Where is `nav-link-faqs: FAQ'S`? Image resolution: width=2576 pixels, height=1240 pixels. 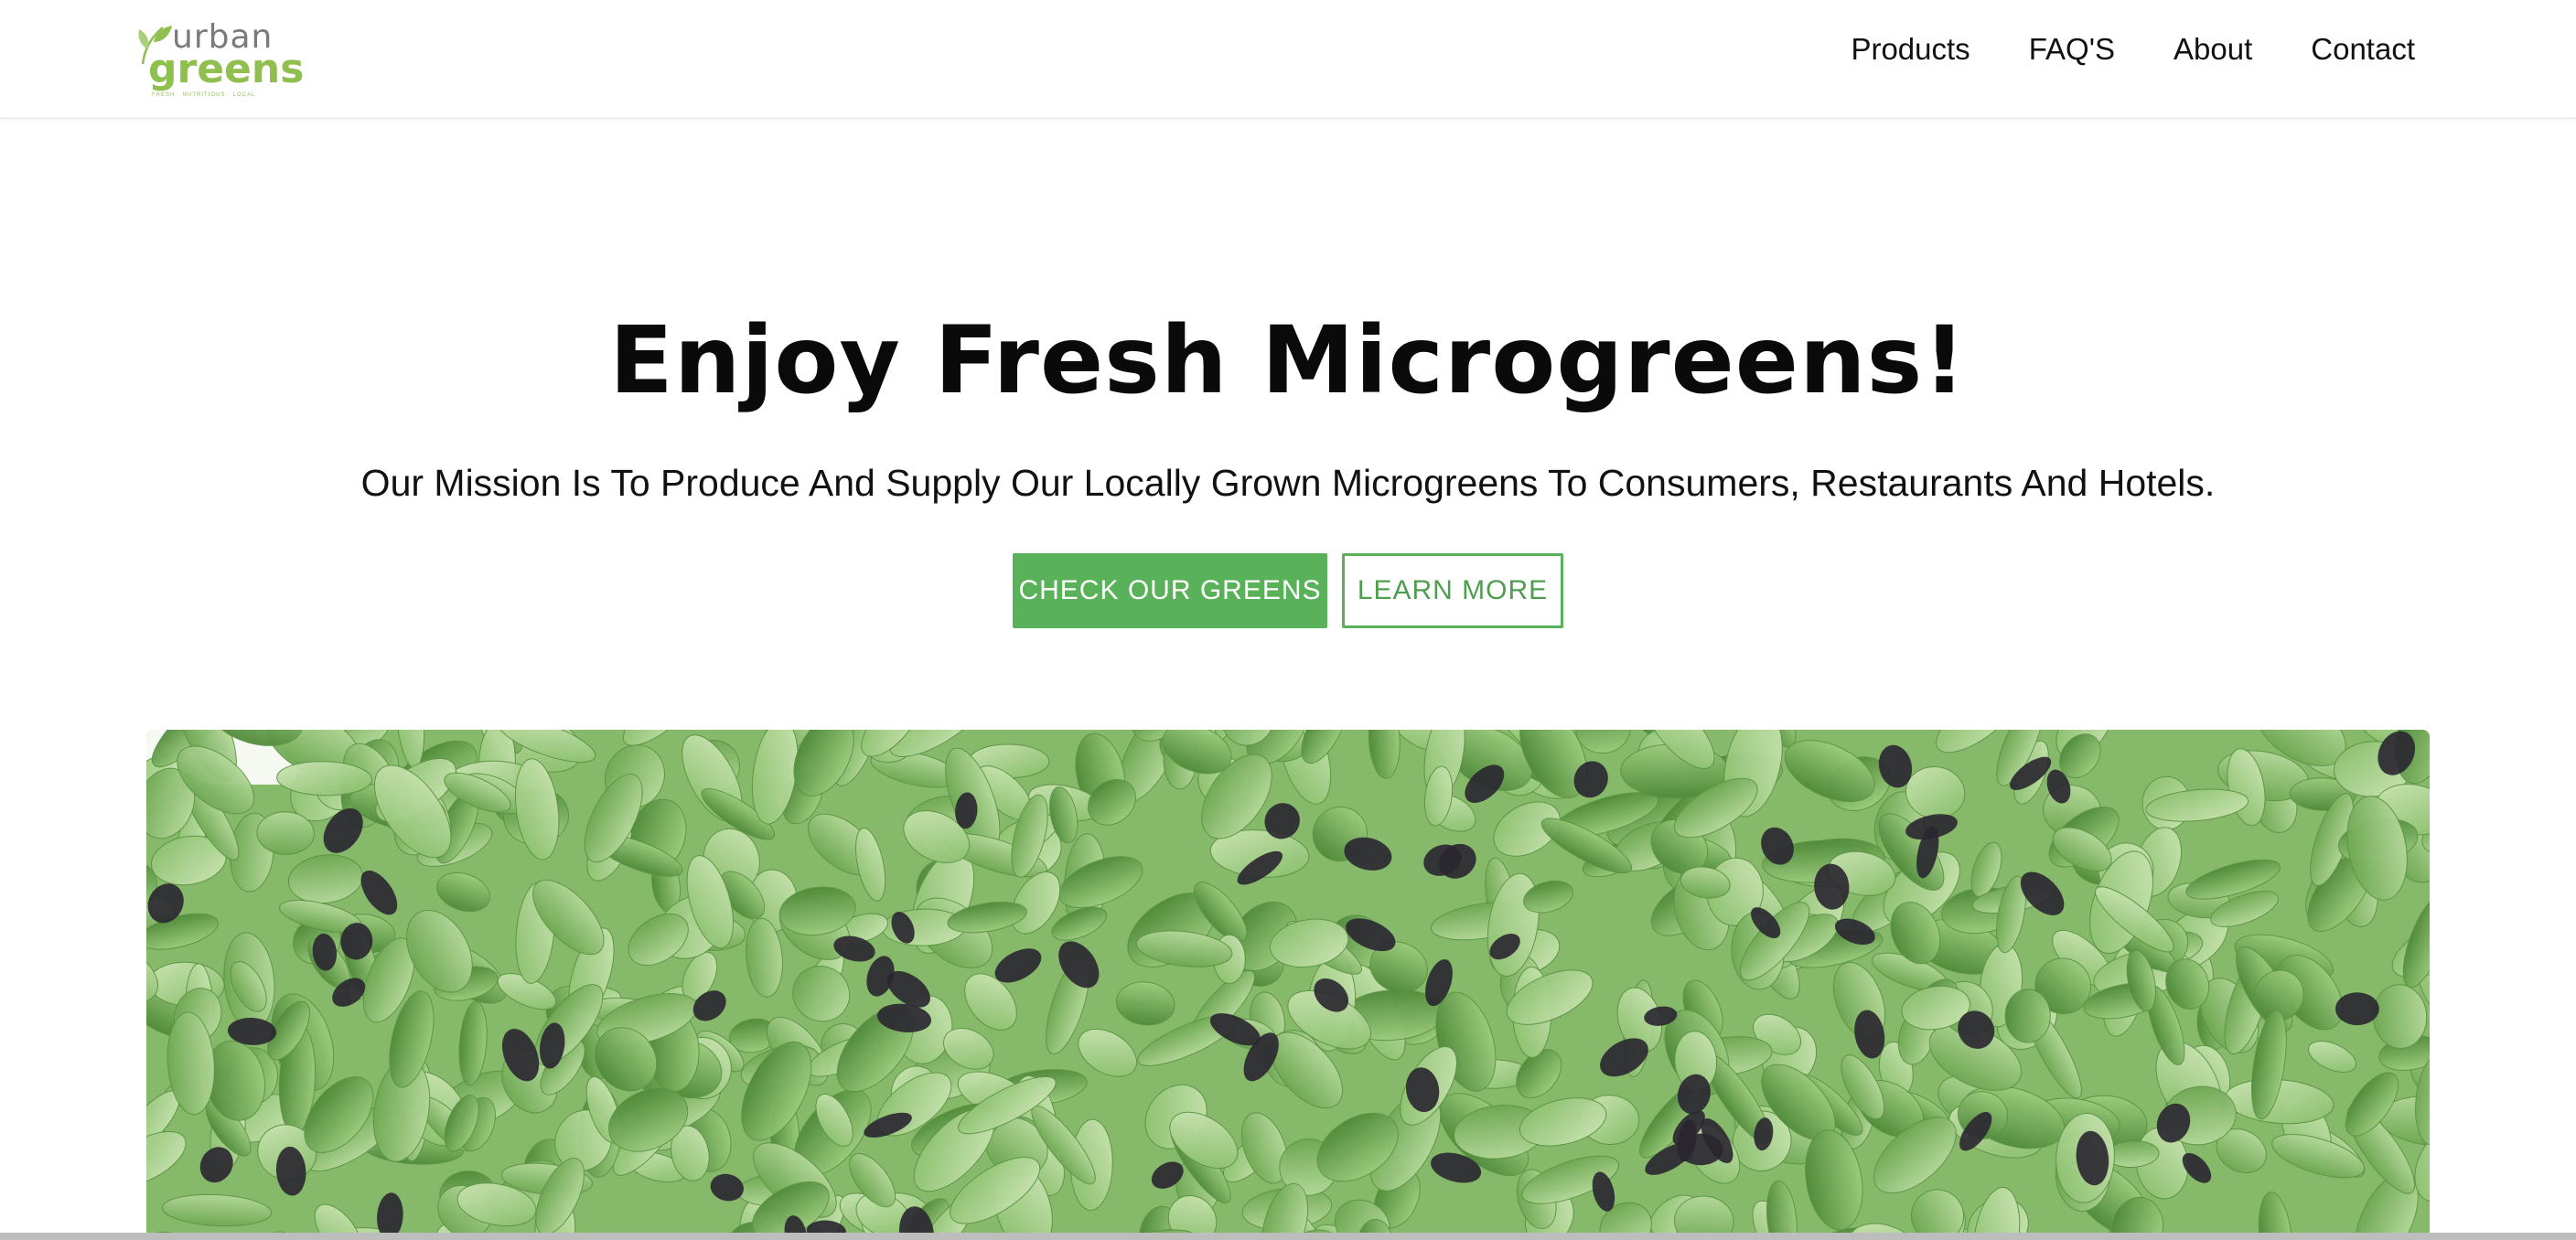 nav-link-faqs: FAQ'S is located at coordinates (2072, 49).